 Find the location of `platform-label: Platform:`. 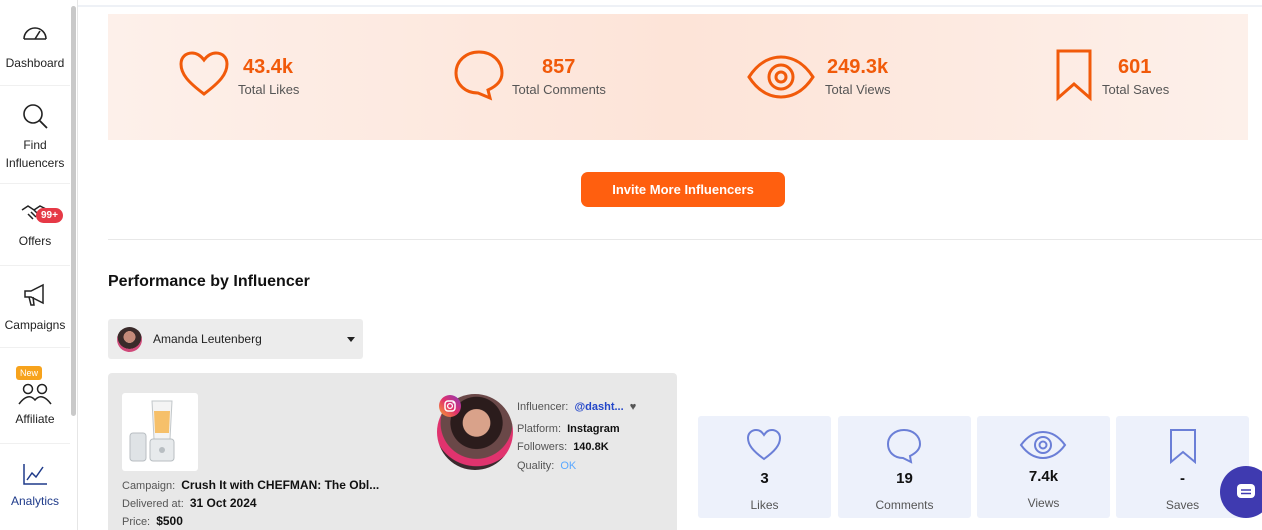

platform-label: Platform: is located at coordinates (539, 429).